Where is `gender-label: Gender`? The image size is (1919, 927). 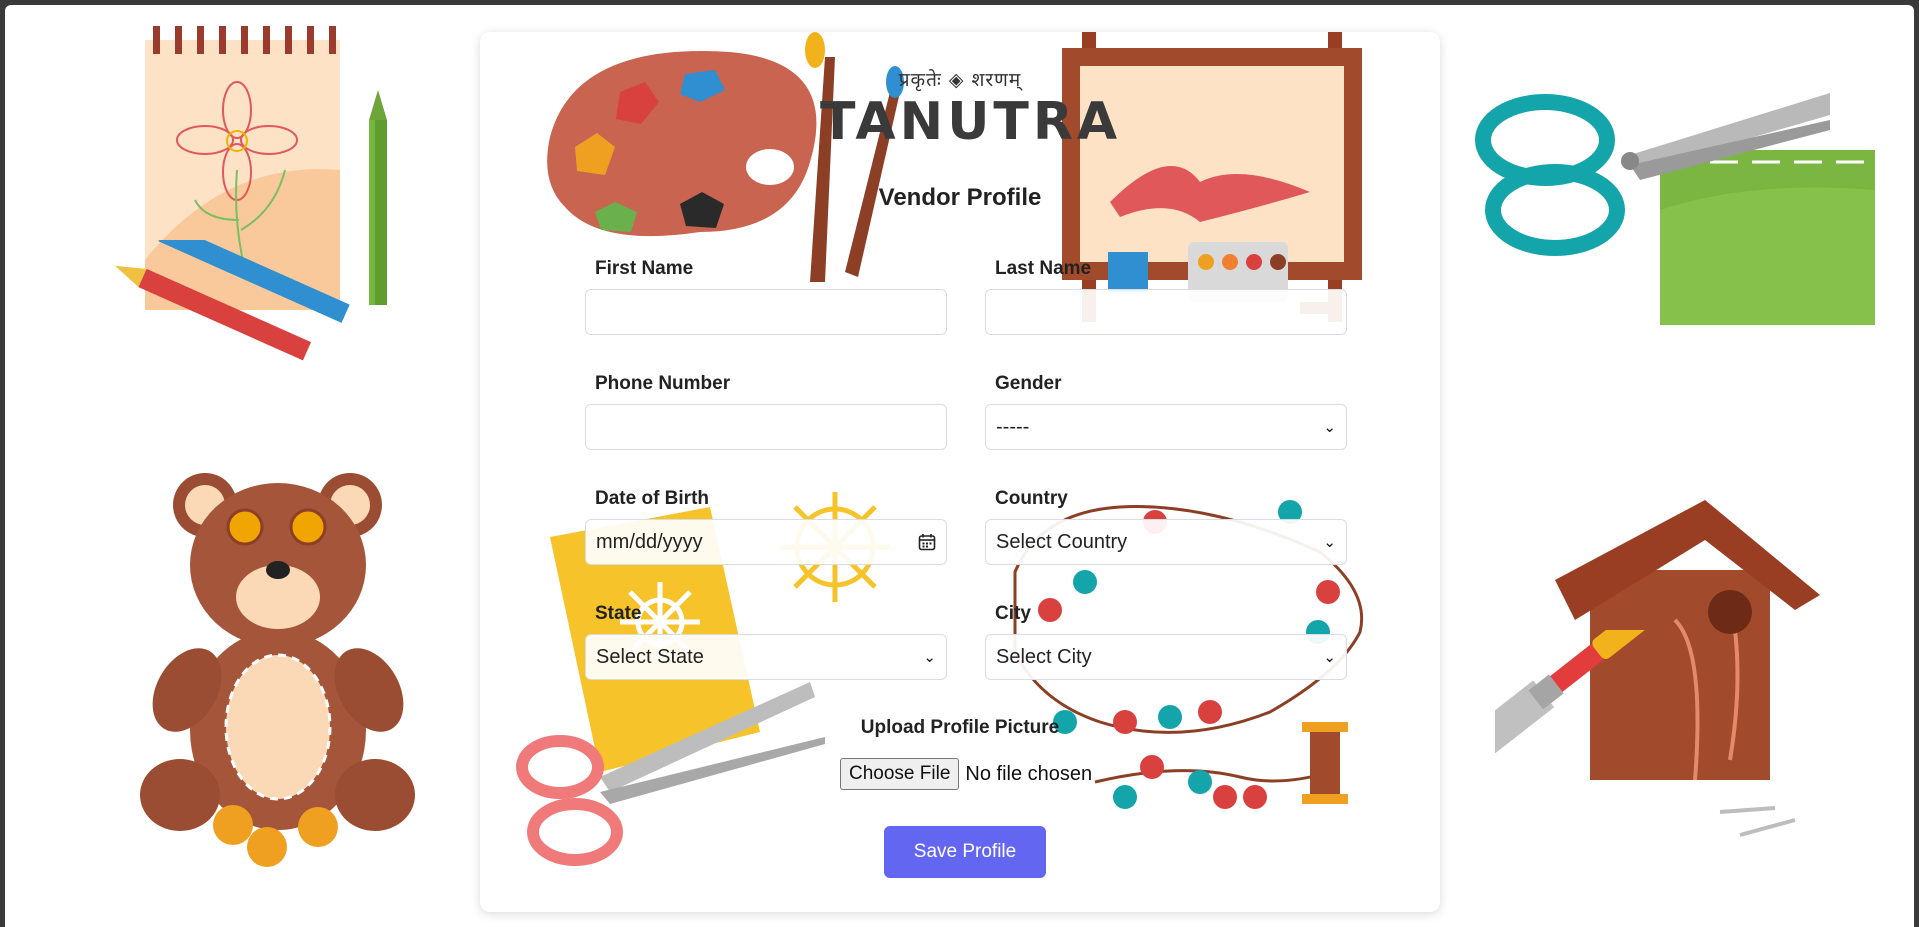 gender-label: Gender is located at coordinates (1028, 383).